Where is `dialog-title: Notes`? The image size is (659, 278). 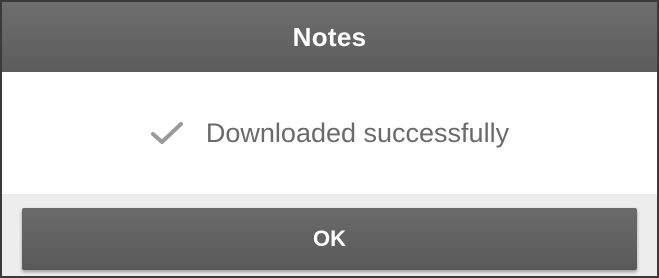
dialog-title: Notes is located at coordinates (329, 36).